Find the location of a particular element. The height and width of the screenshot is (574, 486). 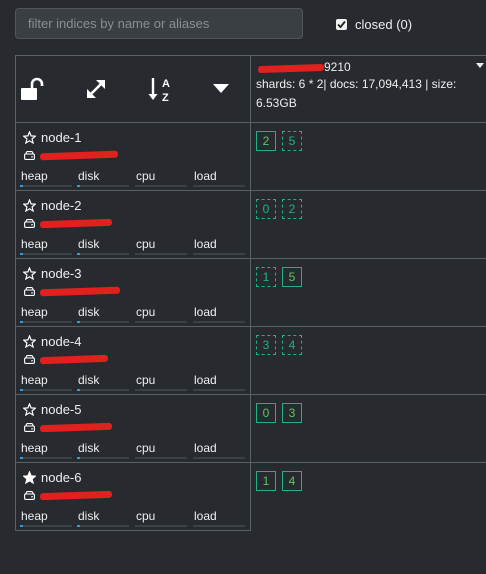

replica-shard: 4 is located at coordinates (292, 345).